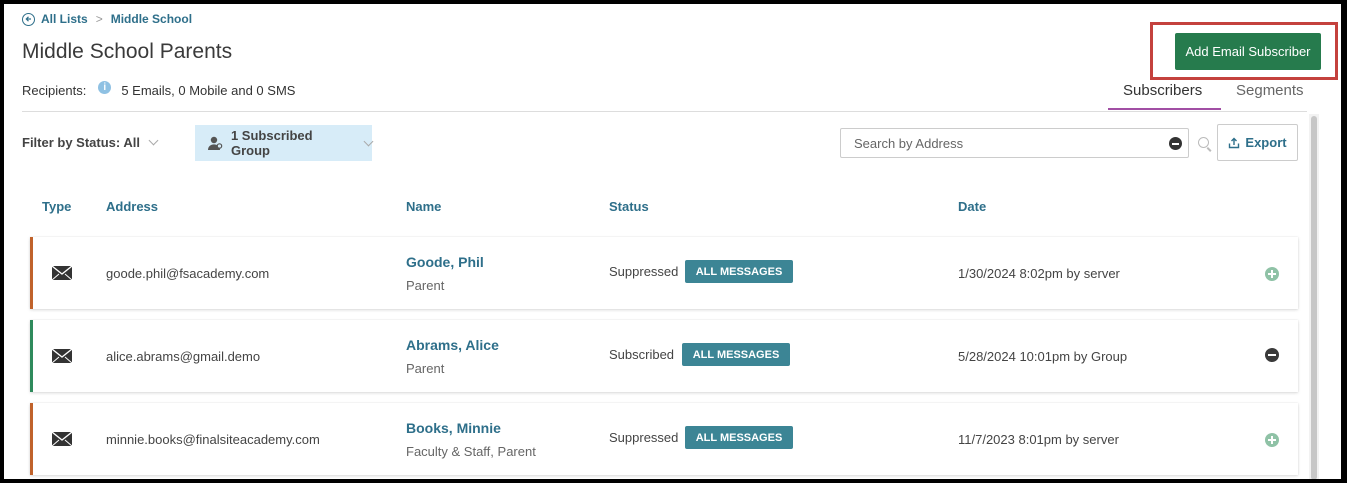 Image resolution: width=1347 pixels, height=483 pixels. I want to click on column-header-address: Address, so click(132, 206).